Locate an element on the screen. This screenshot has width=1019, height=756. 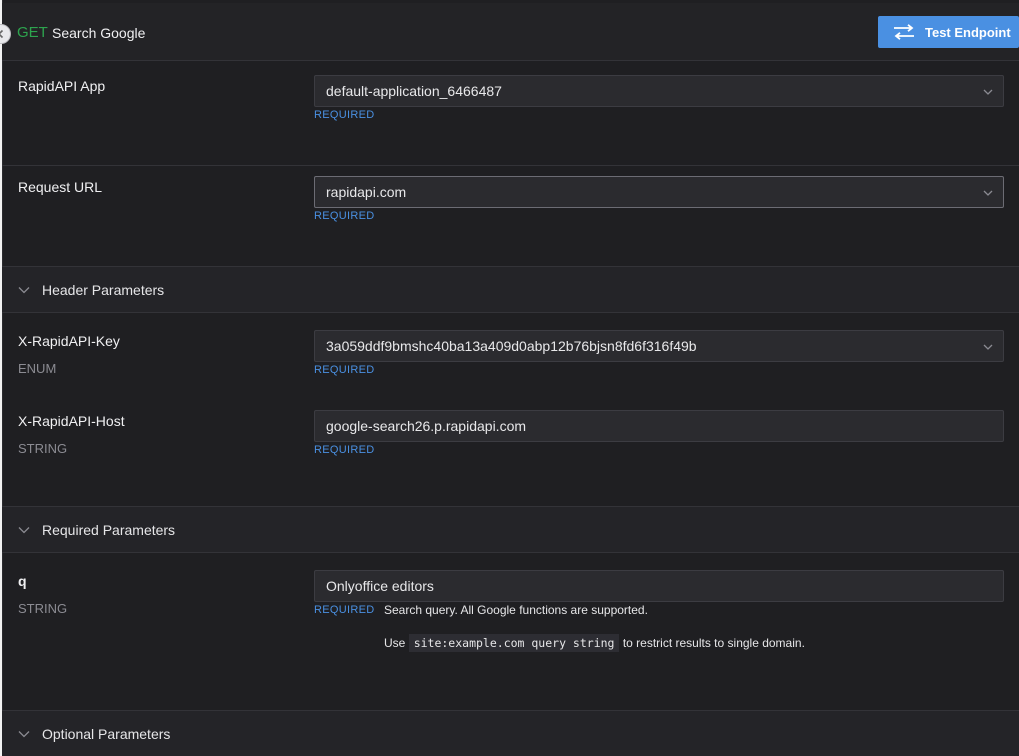
hint-suffix: to restrict results to single domain. is located at coordinates (713, 643).